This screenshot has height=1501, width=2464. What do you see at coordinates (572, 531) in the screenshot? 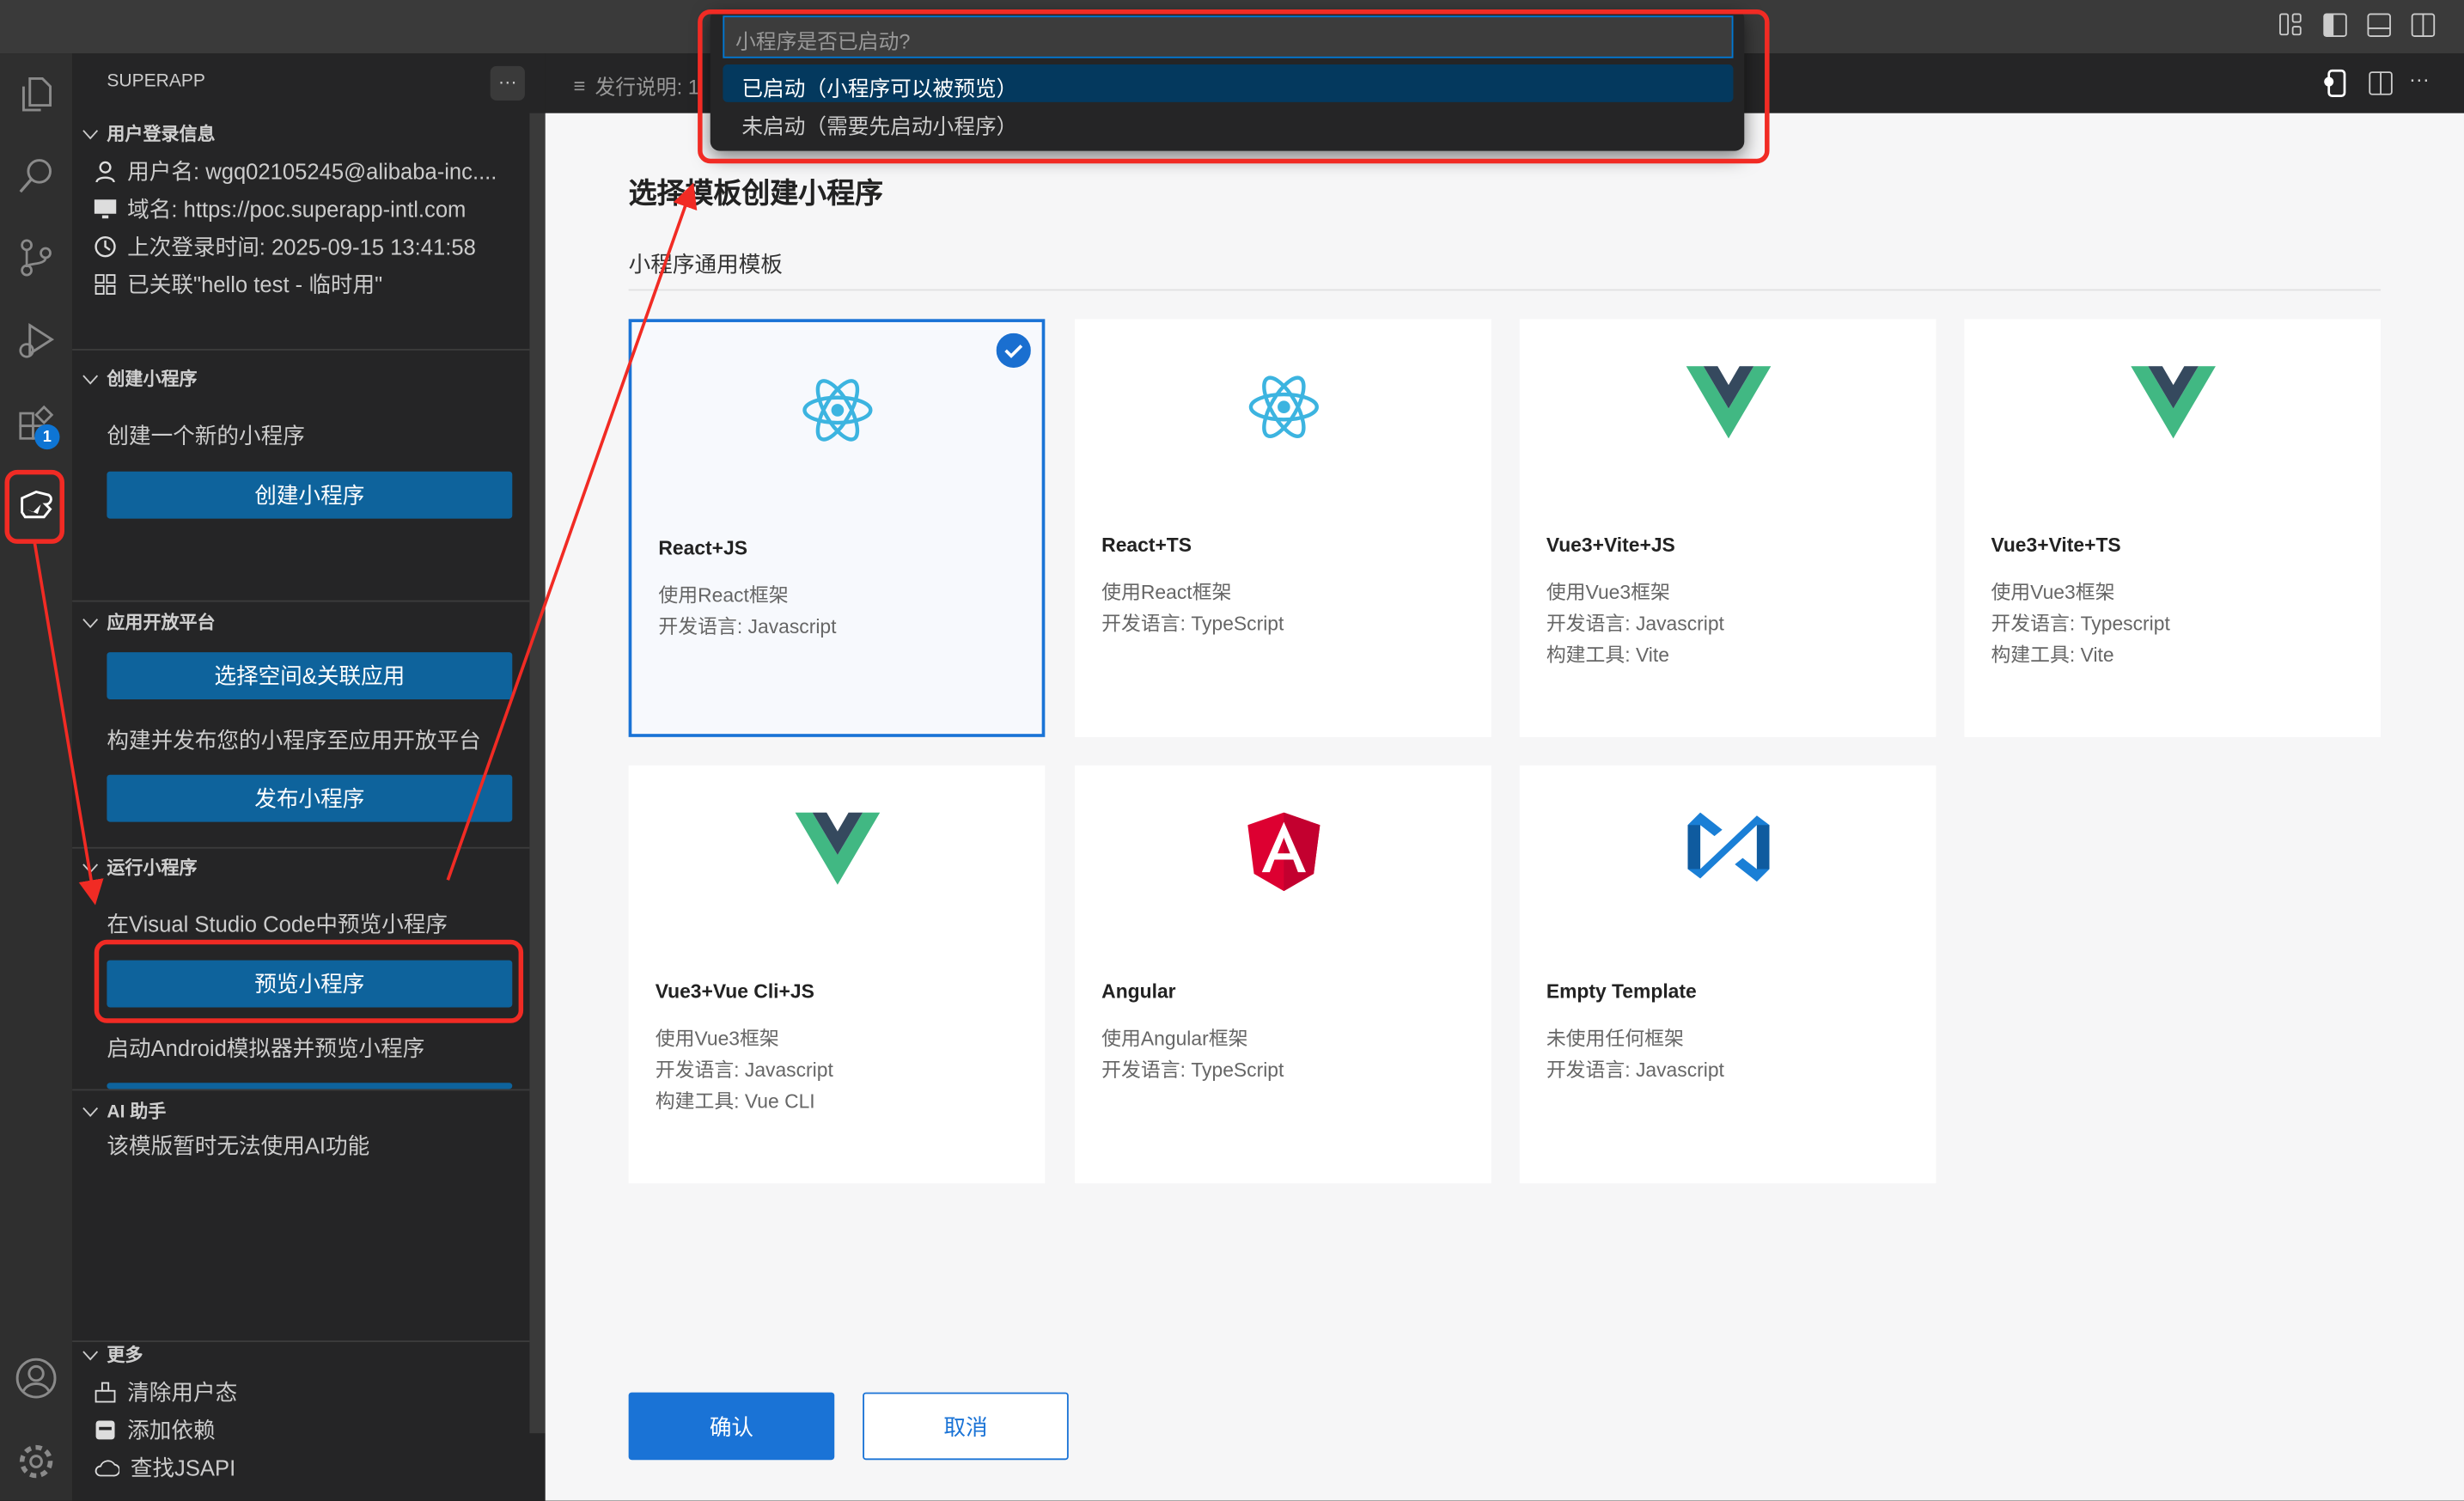
I see `annotation-arrow-up` at bounding box center [572, 531].